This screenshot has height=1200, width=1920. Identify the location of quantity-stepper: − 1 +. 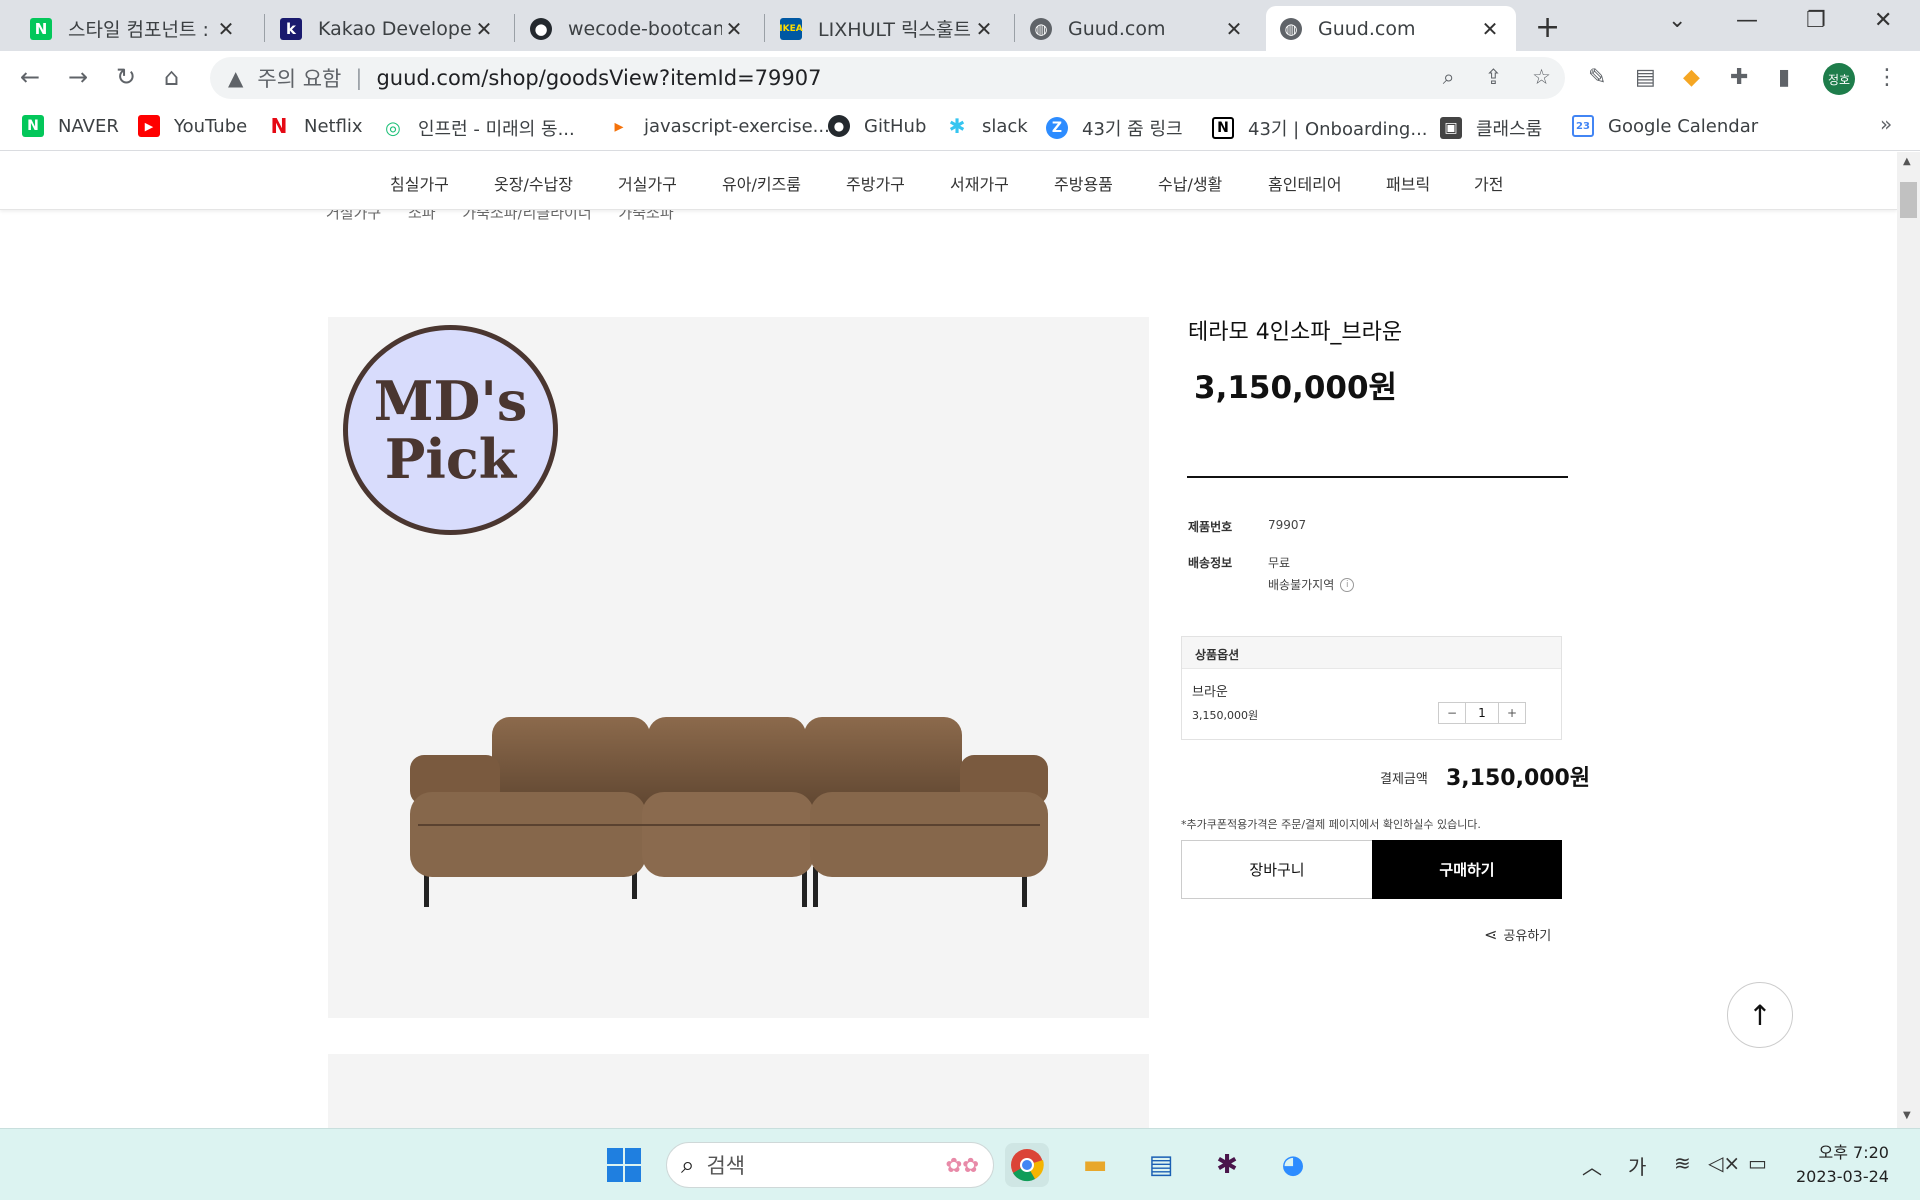
(1482, 713).